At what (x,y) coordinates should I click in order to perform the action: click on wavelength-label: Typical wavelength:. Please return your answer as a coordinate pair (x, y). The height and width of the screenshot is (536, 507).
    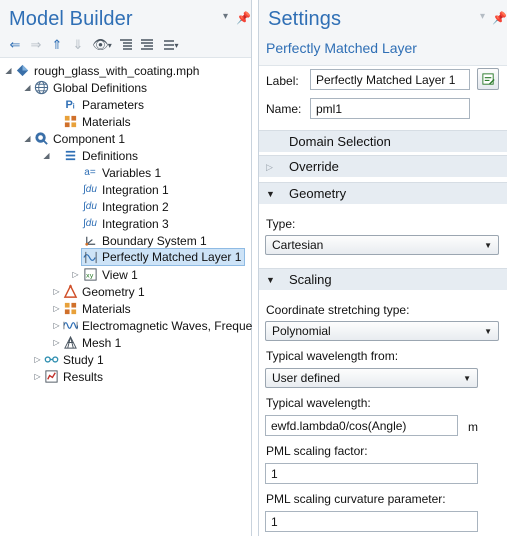
    Looking at the image, I should click on (318, 403).